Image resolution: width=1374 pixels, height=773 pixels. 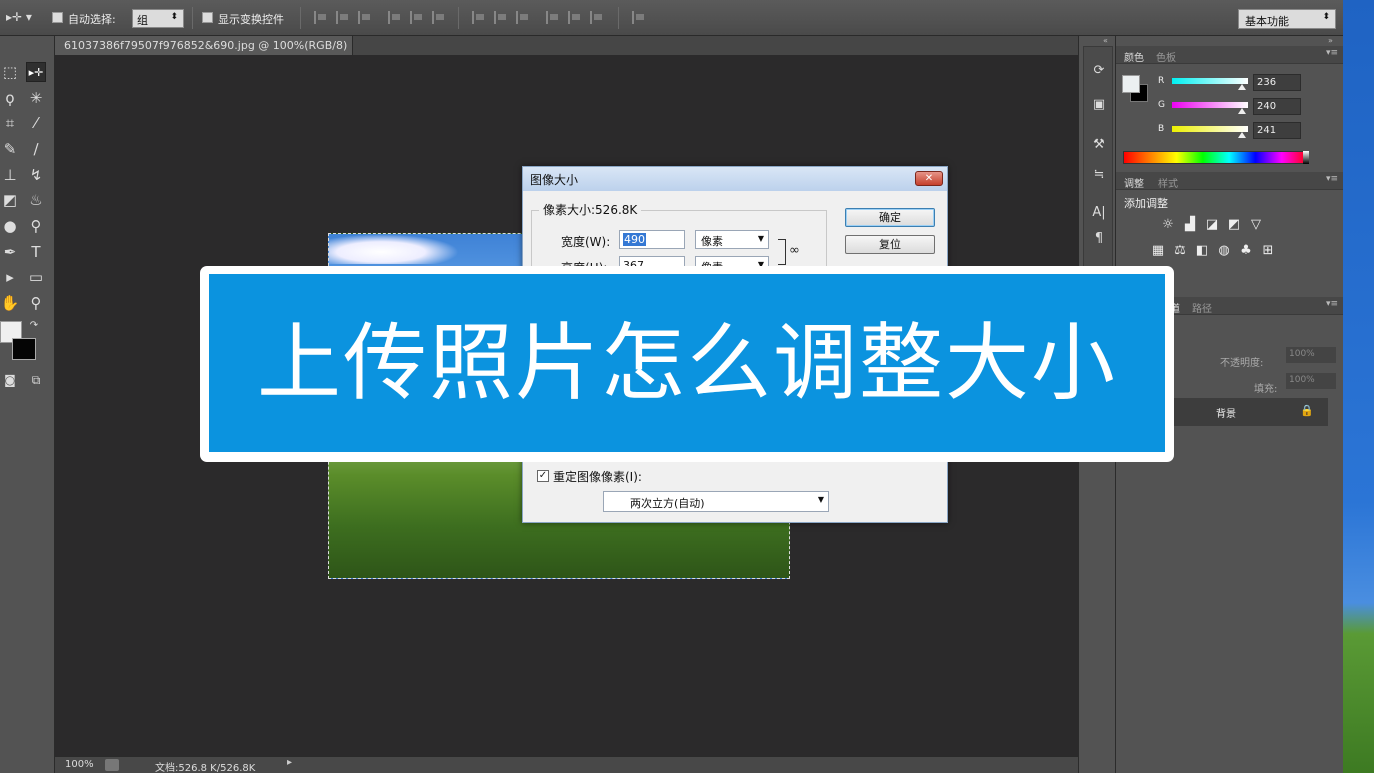 What do you see at coordinates (24, 349) in the screenshot?
I see `background-color-swatch` at bounding box center [24, 349].